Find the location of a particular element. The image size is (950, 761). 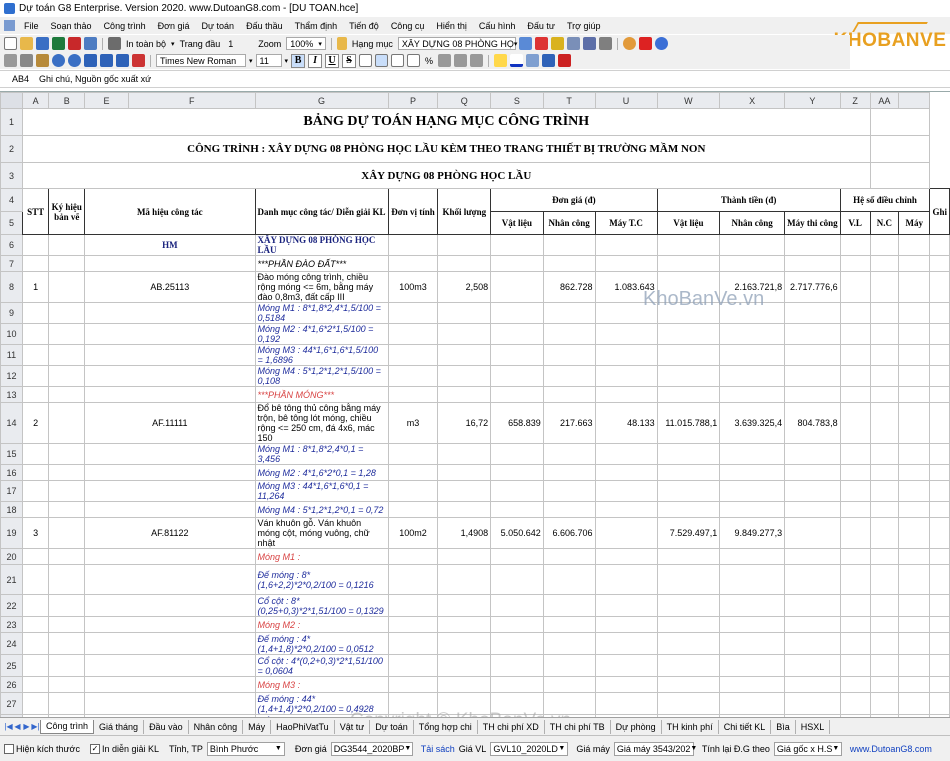

row-number: 10 is located at coordinates (11, 334).